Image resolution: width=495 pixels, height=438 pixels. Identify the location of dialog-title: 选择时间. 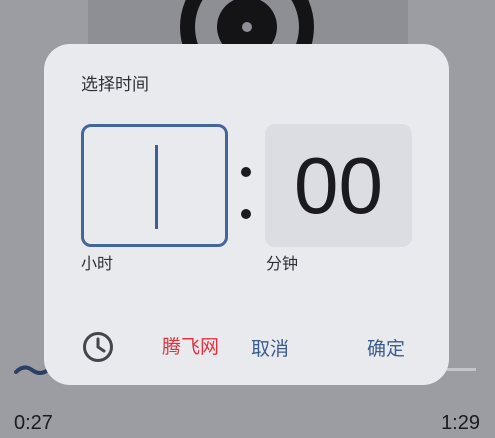
(115, 85).